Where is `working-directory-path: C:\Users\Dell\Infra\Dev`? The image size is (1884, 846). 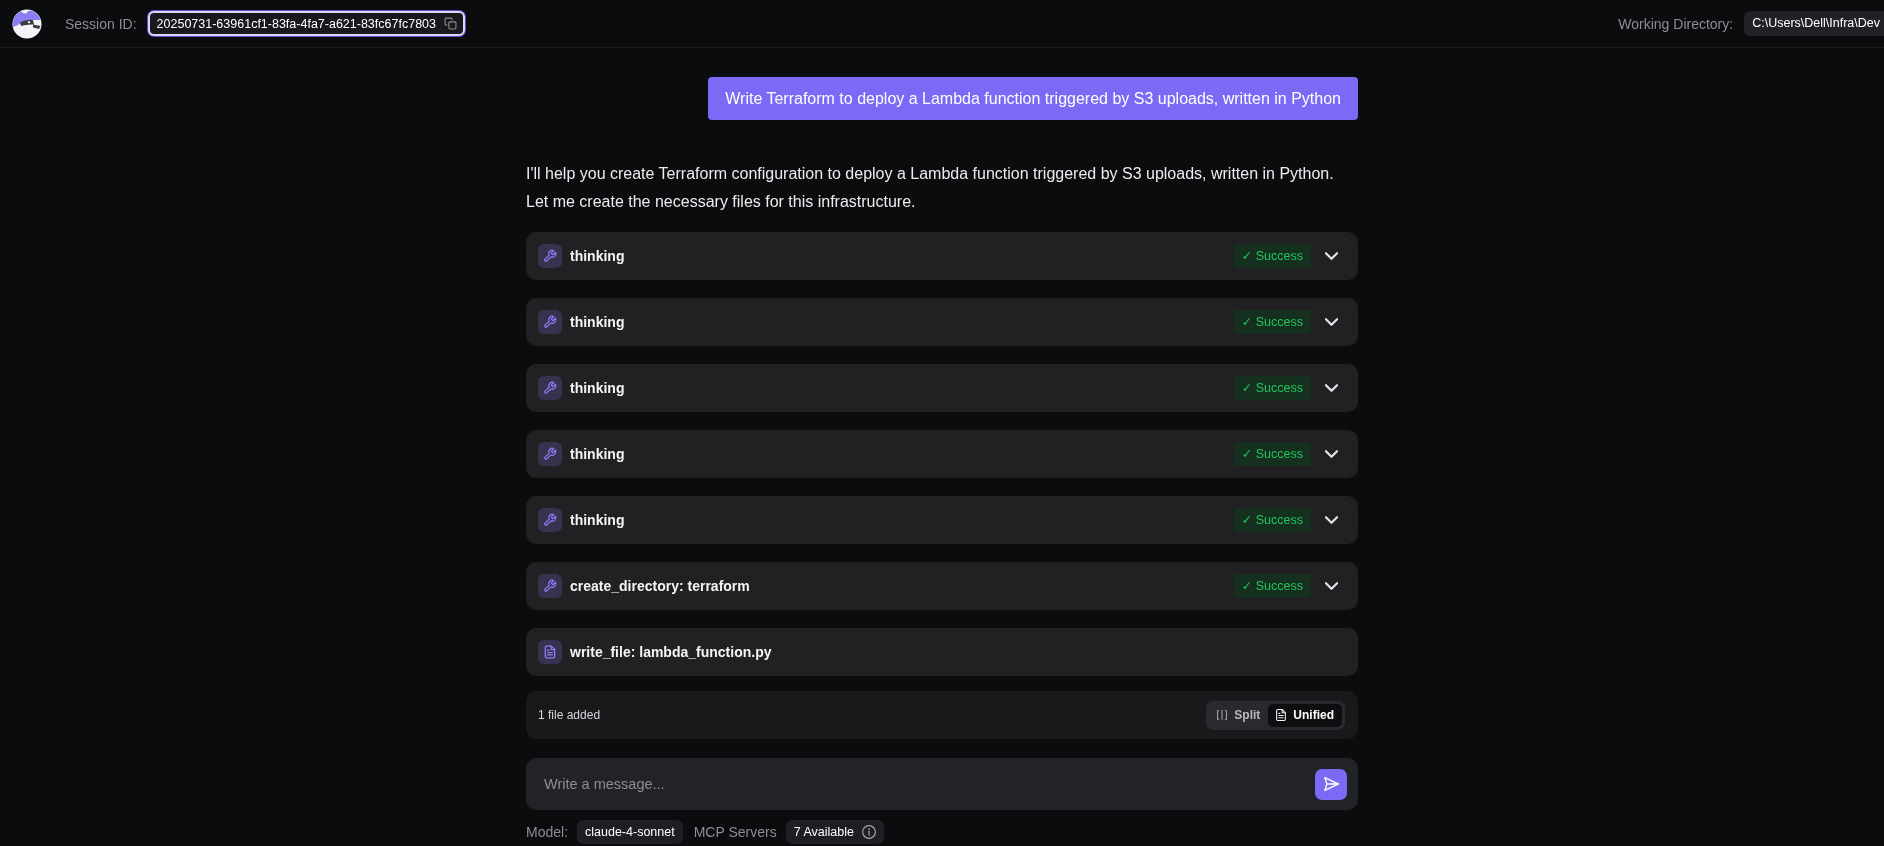
working-directory-path: C:\Users\Dell\Infra\Dev is located at coordinates (1814, 23).